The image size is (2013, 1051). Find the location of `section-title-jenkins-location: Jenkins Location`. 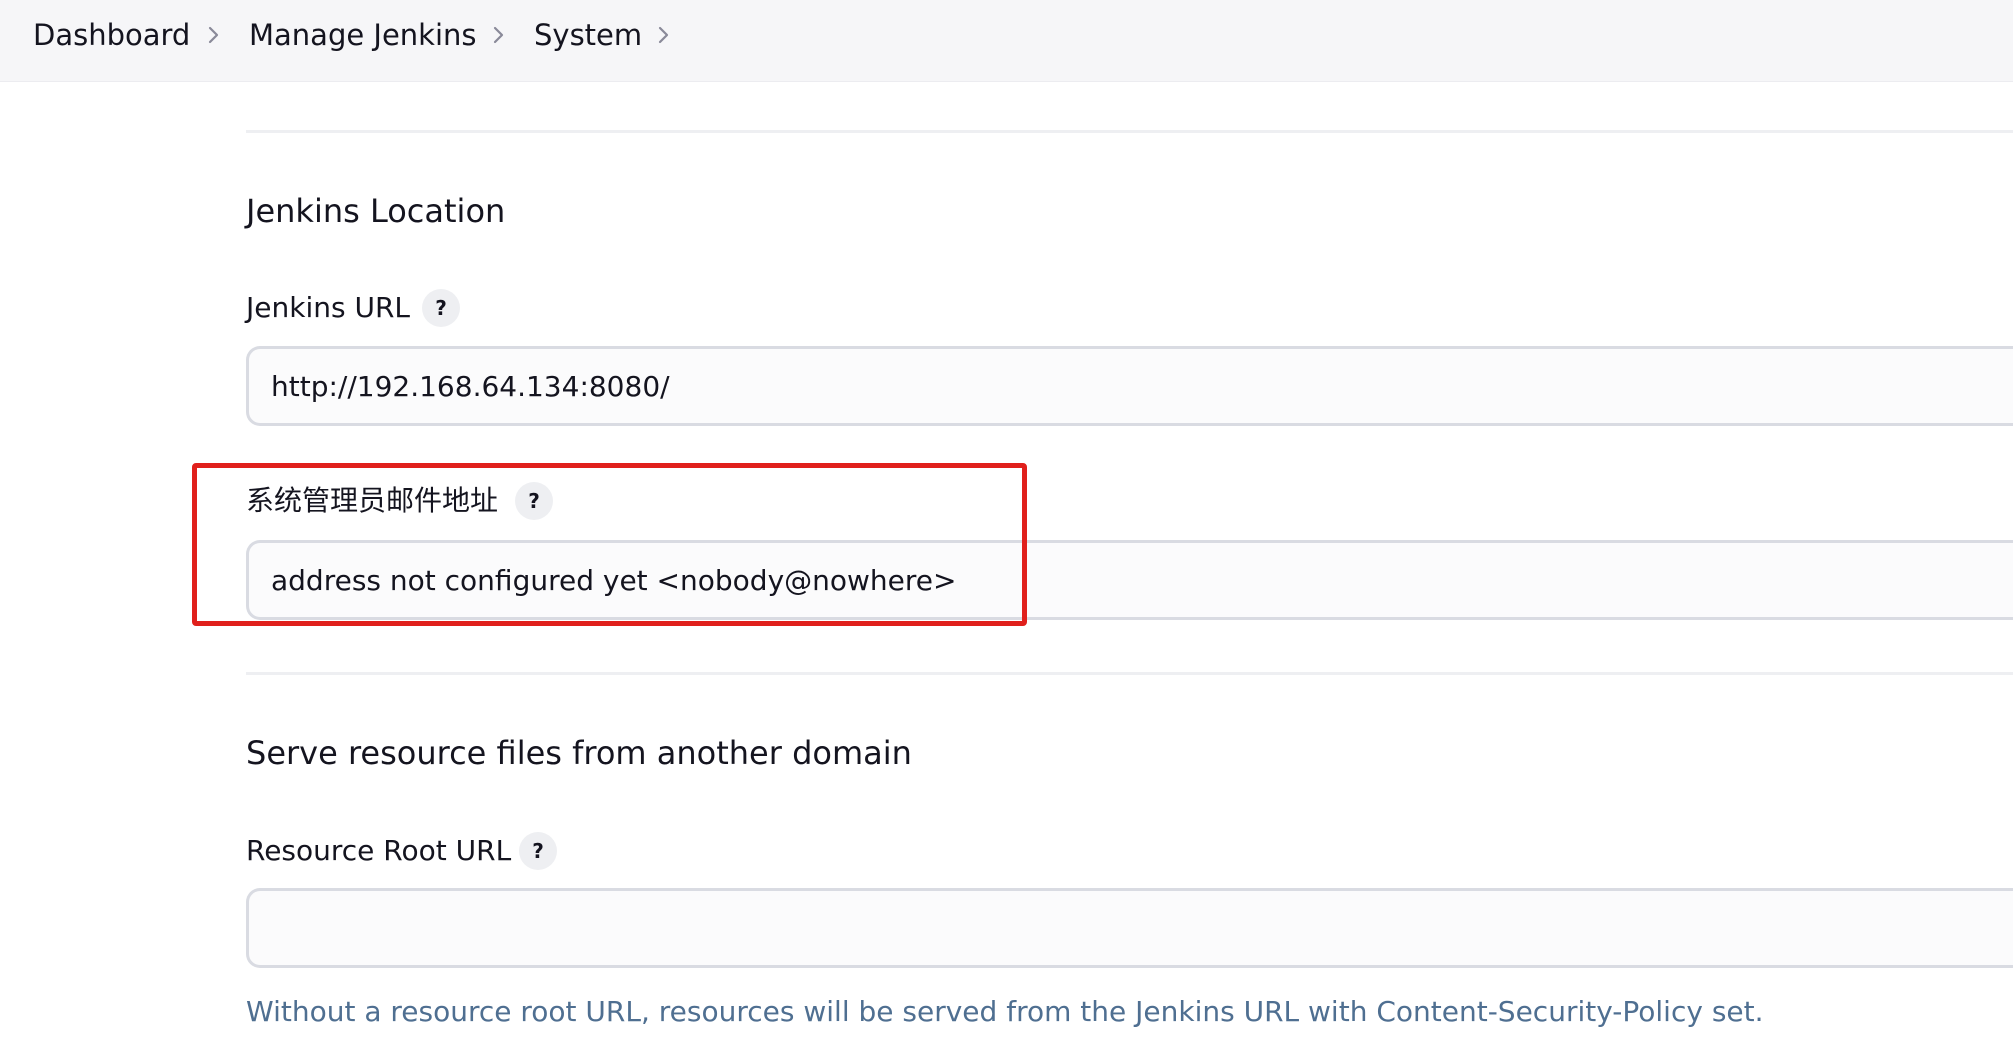

section-title-jenkins-location: Jenkins Location is located at coordinates (376, 211).